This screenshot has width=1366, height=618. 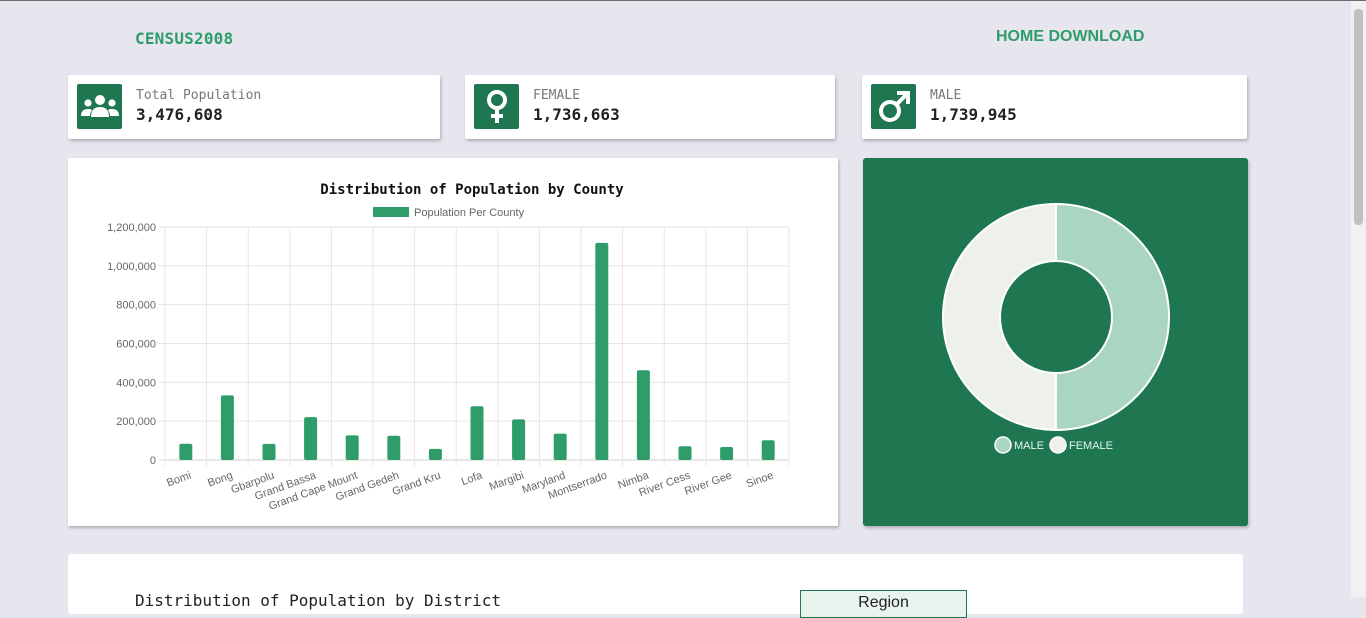 What do you see at coordinates (883, 604) in the screenshot?
I see `region-button: Region` at bounding box center [883, 604].